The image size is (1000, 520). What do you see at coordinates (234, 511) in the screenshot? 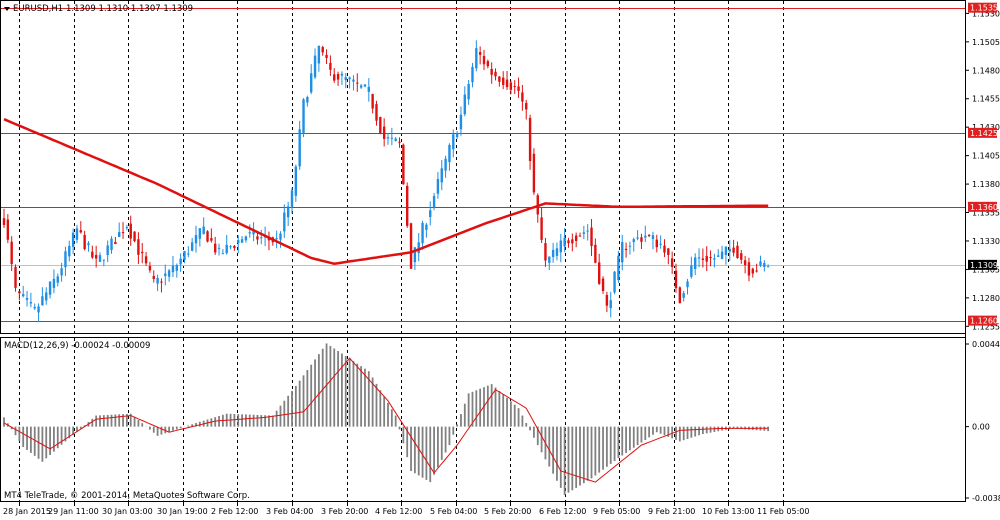
I see `time-label: 2 Feb 12:00` at bounding box center [234, 511].